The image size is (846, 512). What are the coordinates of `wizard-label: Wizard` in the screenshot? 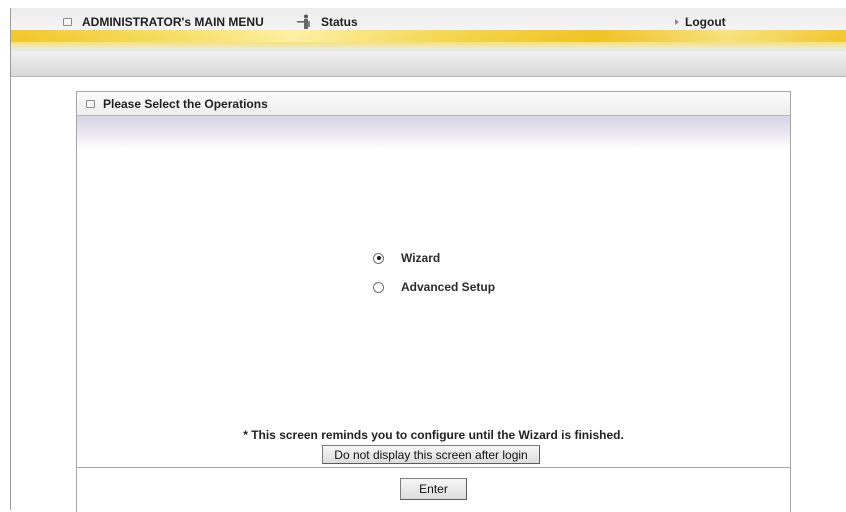 It's located at (421, 258).